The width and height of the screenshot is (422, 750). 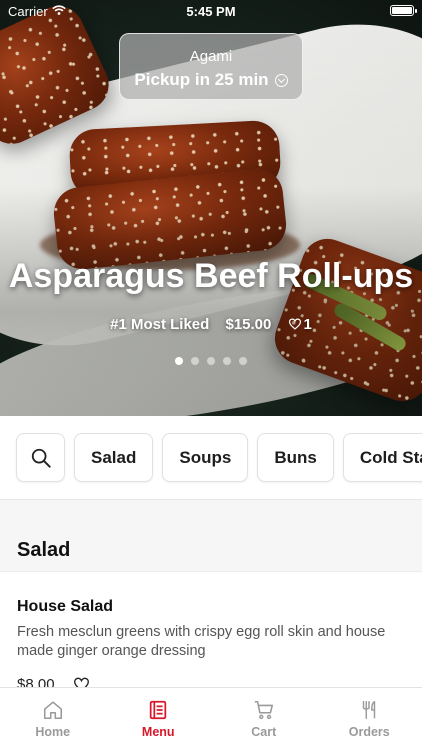 I want to click on search-button, so click(x=40, y=457).